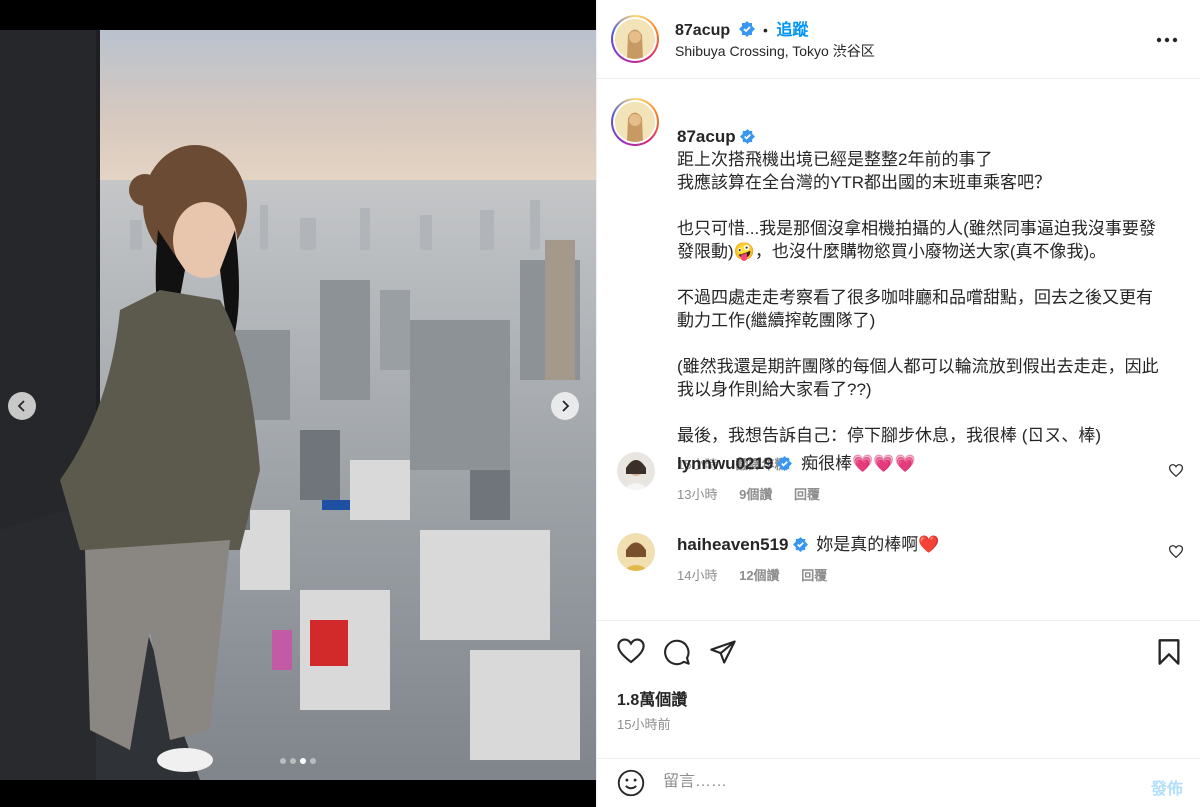 Image resolution: width=1200 pixels, height=807 pixels. I want to click on more-horizontal-icon, so click(1167, 40).